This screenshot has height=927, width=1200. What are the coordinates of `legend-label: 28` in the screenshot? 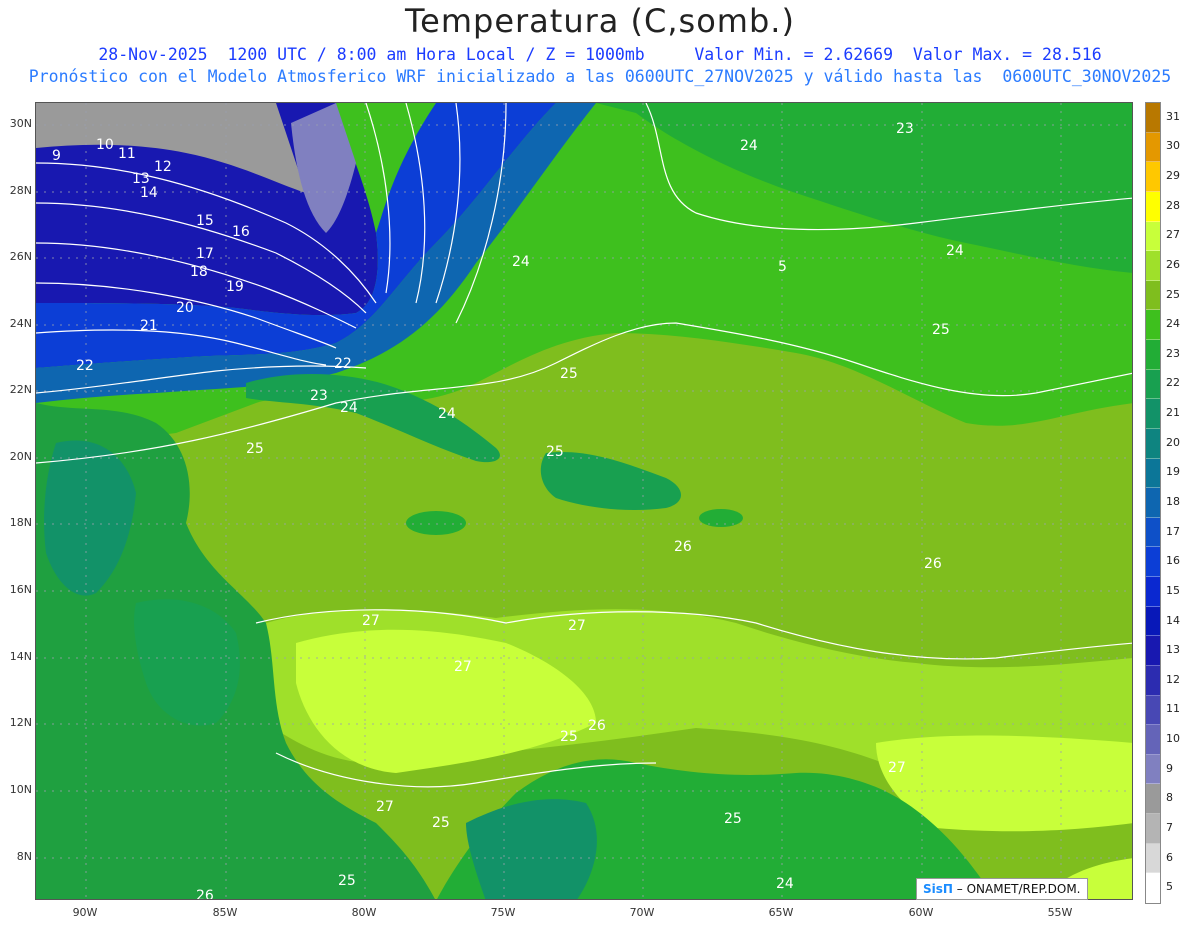 It's located at (1173, 205).